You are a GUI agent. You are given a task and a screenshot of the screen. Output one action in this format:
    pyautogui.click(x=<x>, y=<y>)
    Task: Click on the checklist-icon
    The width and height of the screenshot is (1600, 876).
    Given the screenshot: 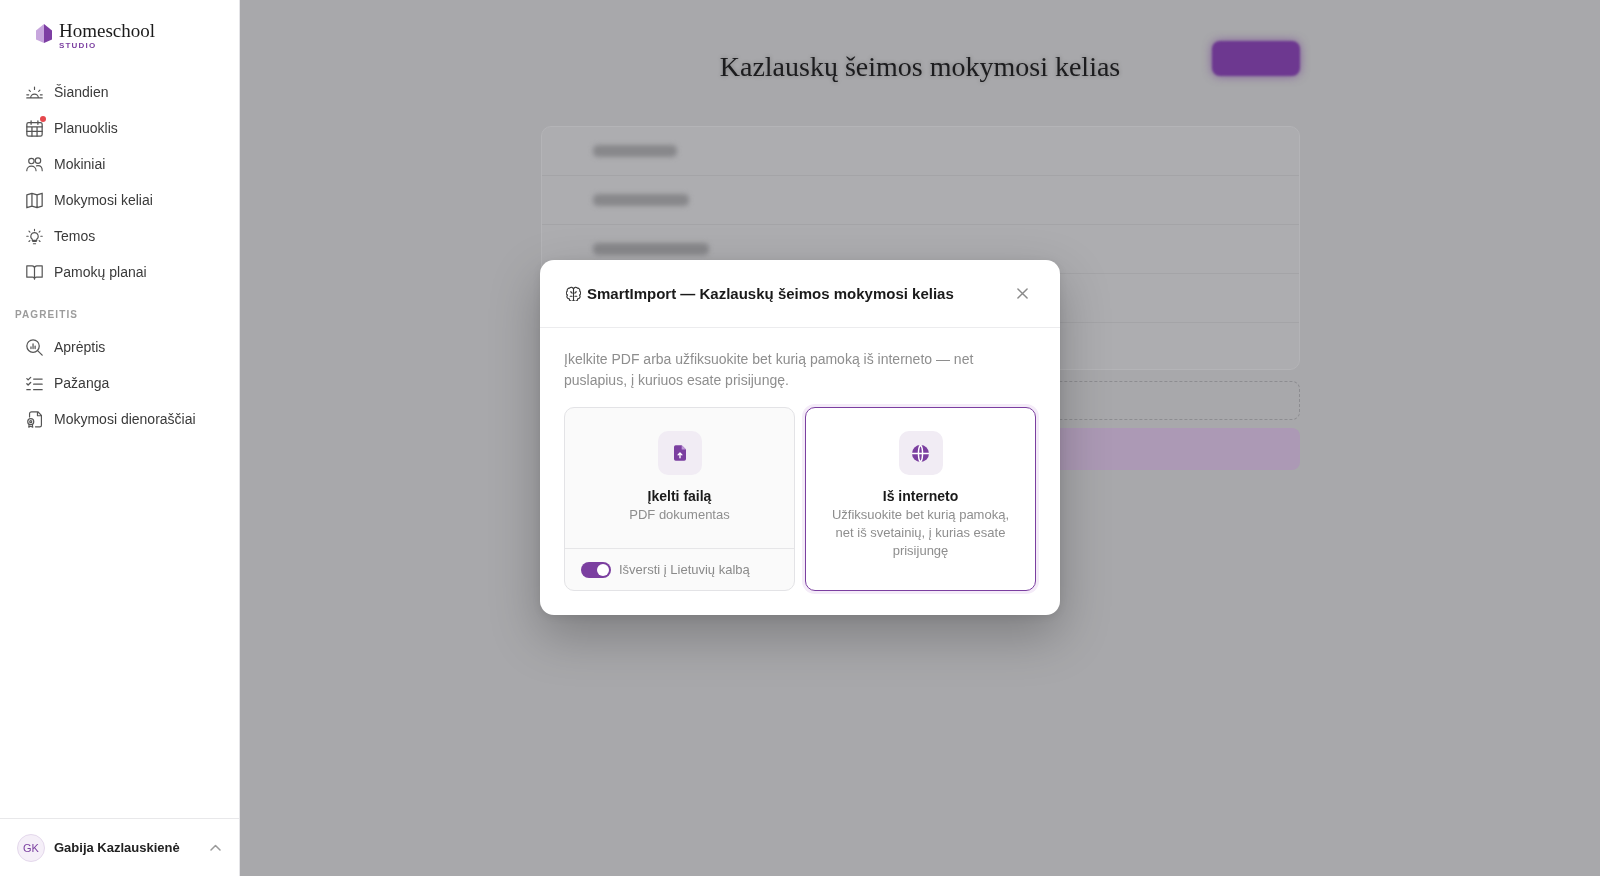 What is the action you would take?
    pyautogui.click(x=34, y=383)
    